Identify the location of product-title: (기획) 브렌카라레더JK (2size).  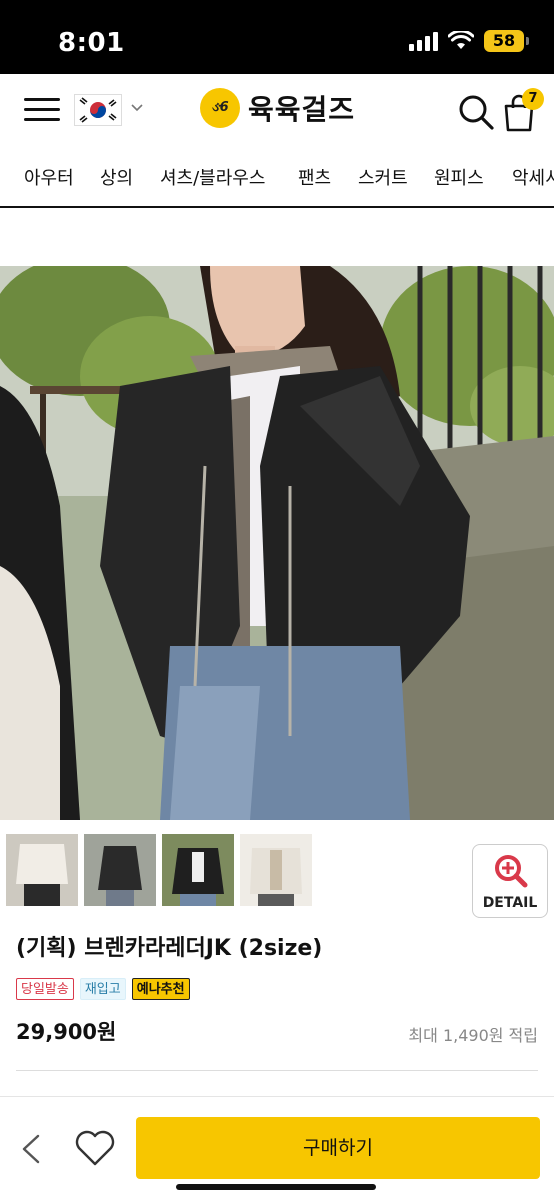
(169, 948).